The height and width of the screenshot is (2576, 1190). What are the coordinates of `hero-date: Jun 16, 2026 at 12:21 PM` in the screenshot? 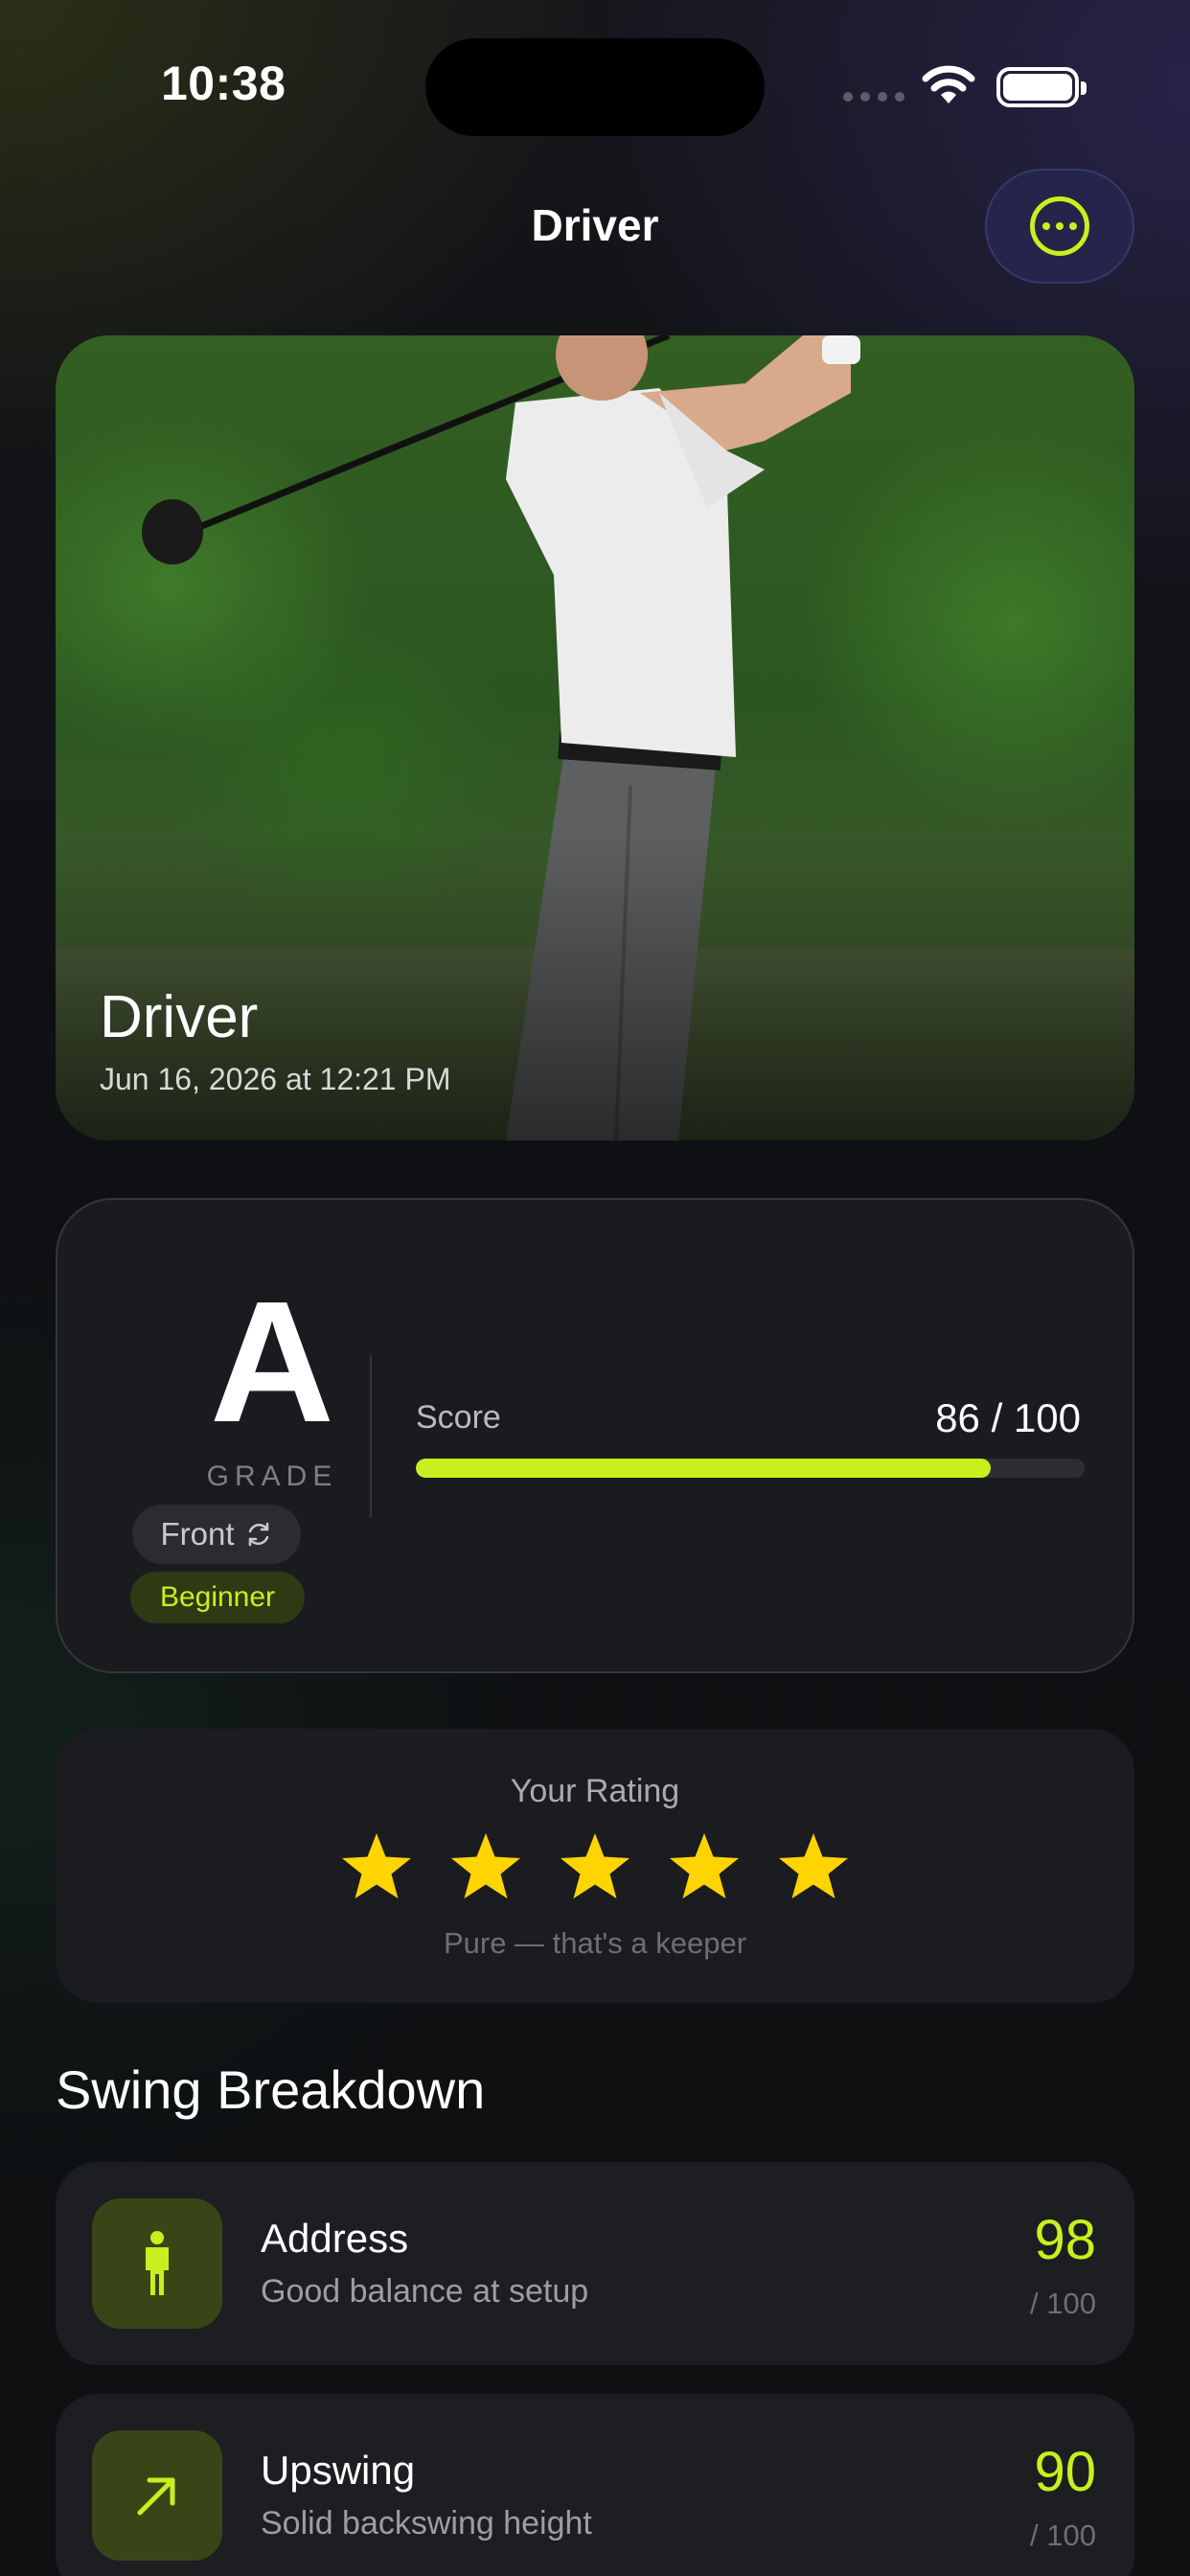 It's located at (276, 1079).